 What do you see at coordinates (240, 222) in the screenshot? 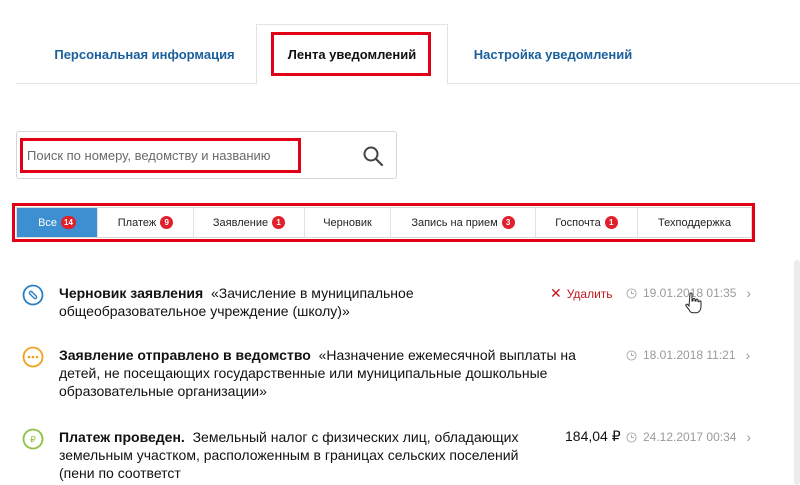
I see `filter-label: Заявление` at bounding box center [240, 222].